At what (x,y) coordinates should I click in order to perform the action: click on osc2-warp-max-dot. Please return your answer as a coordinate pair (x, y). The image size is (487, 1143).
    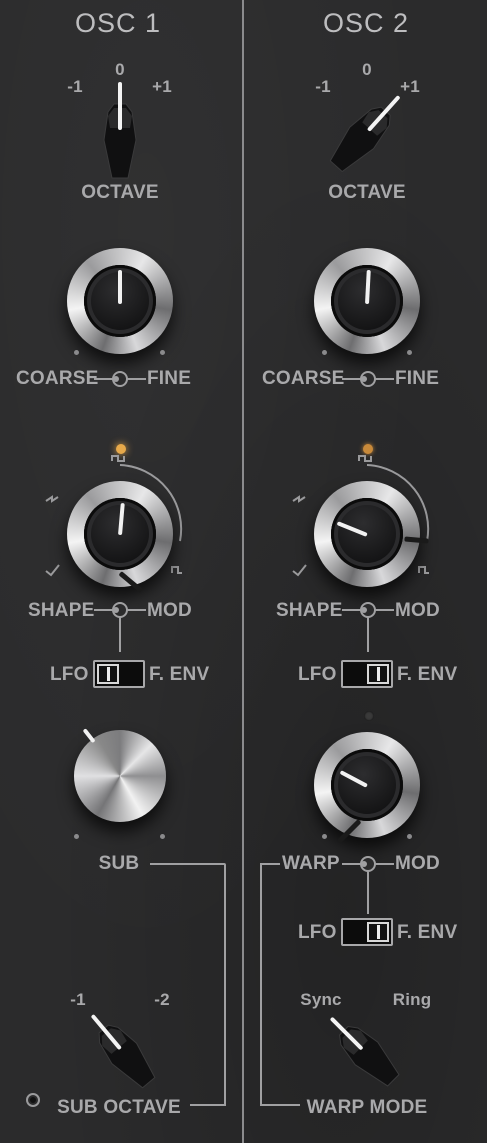
    Looking at the image, I should click on (409, 836).